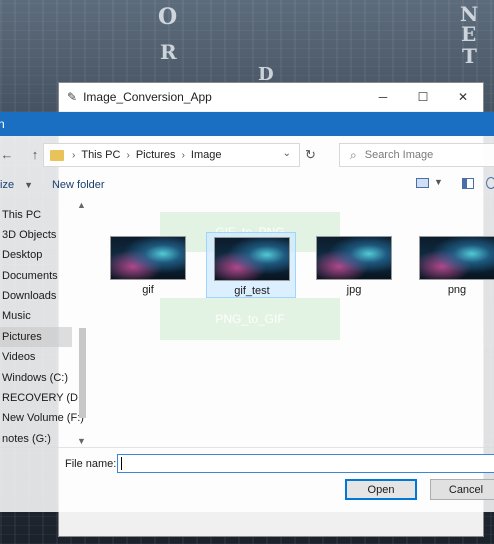  I want to click on feather-icon: ✎, so click(72, 97).